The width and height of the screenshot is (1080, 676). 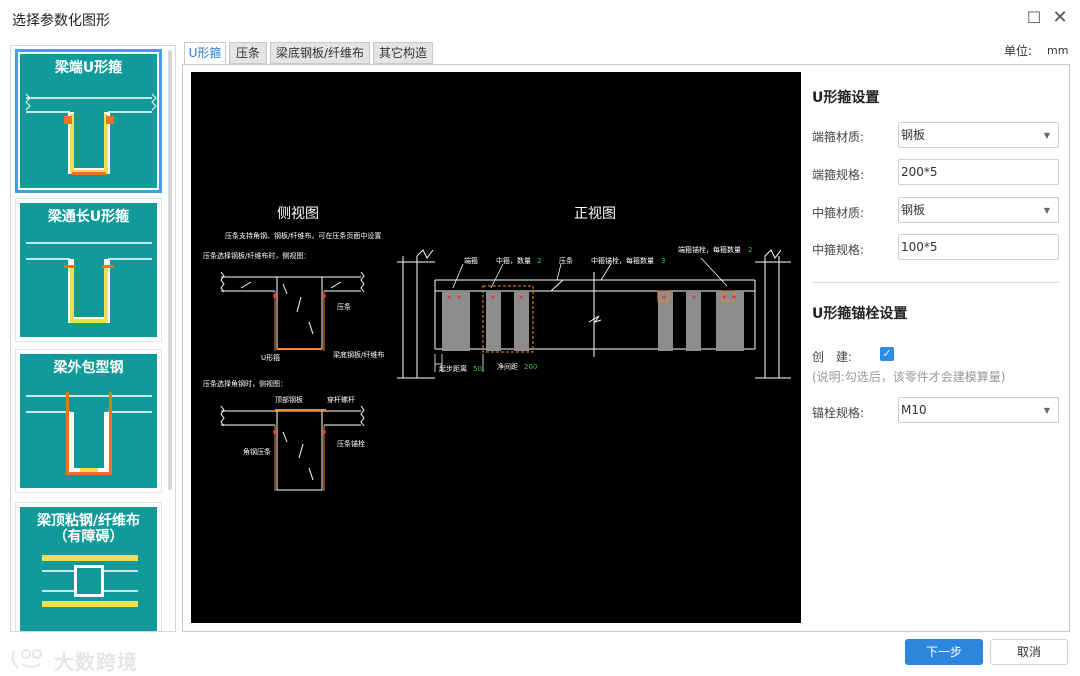 I want to click on anchor-settings-title: U形箍锚栓设置, so click(x=860, y=314).